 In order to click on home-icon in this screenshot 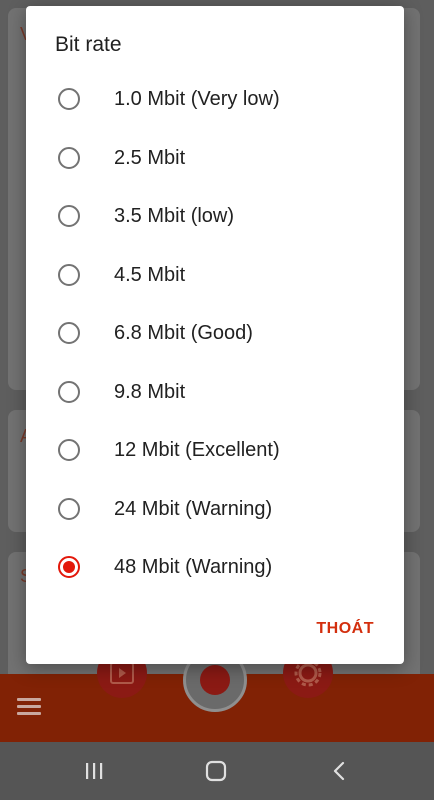, I will do `click(216, 771)`.